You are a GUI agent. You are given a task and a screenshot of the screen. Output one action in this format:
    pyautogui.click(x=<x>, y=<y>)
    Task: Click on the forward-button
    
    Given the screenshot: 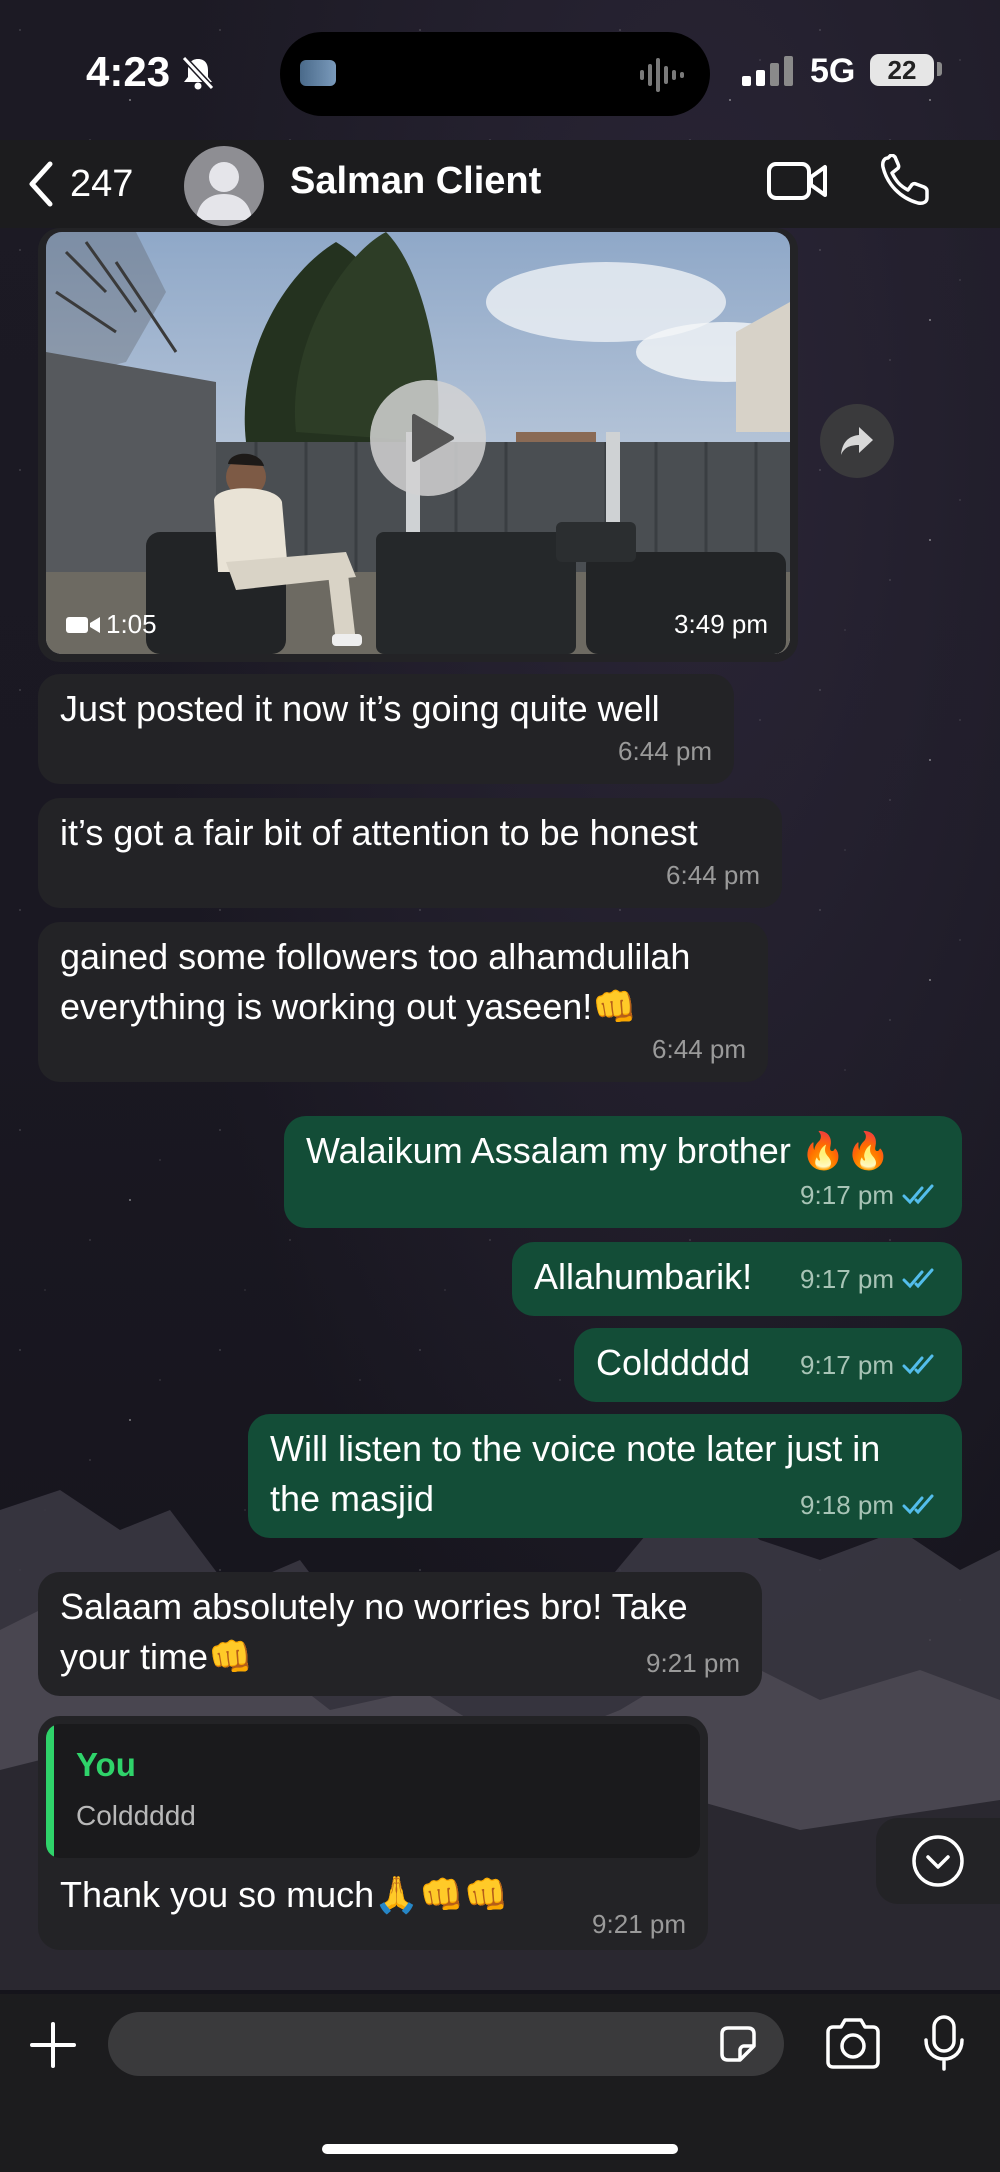 What is the action you would take?
    pyautogui.click(x=857, y=441)
    